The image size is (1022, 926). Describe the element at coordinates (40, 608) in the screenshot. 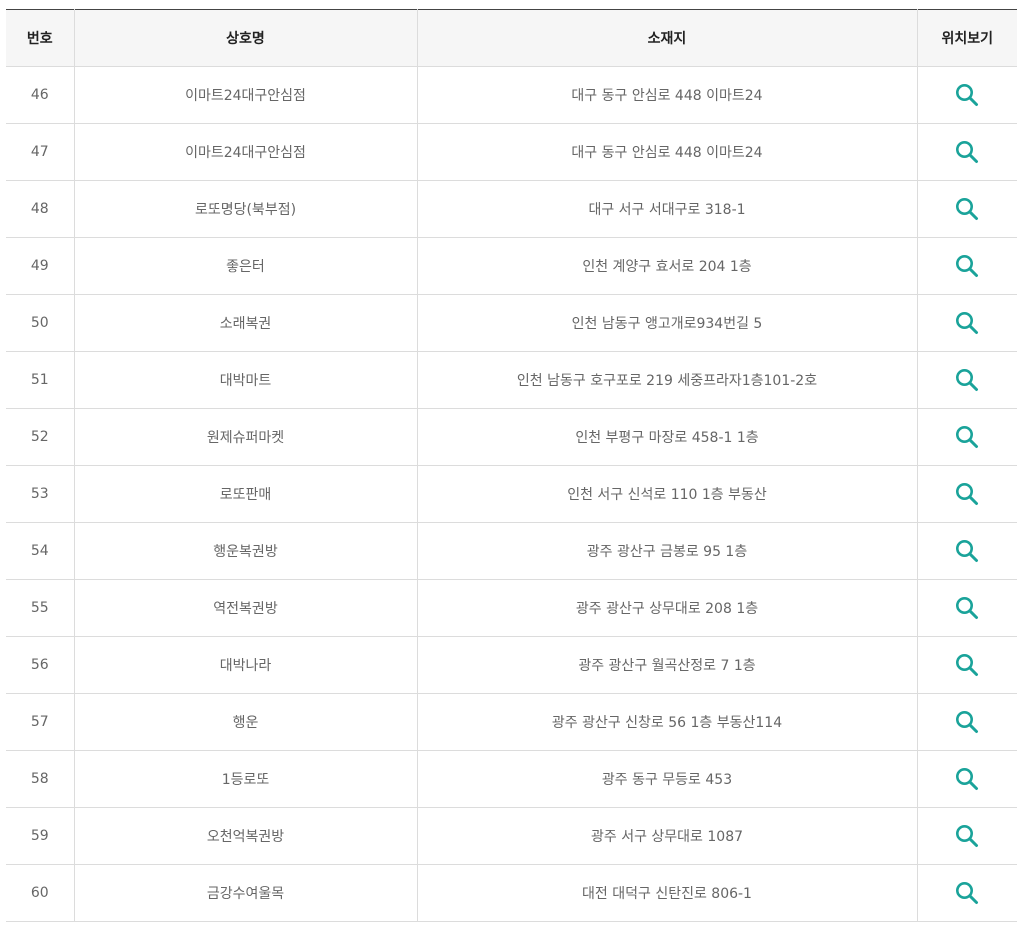

I see `row-number: 55` at that location.